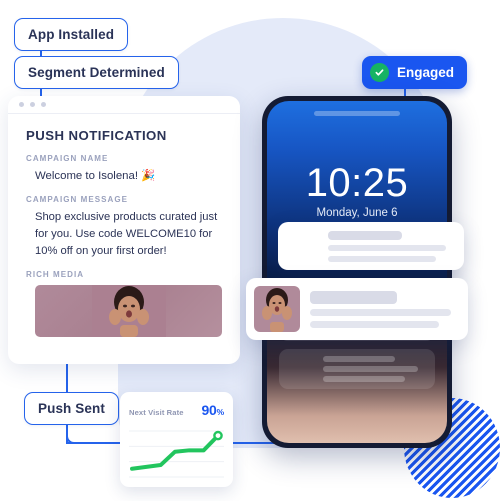 Image resolution: width=500 pixels, height=501 pixels. Describe the element at coordinates (21, 104) in the screenshot. I see `chrome-dot-close-icon` at that location.